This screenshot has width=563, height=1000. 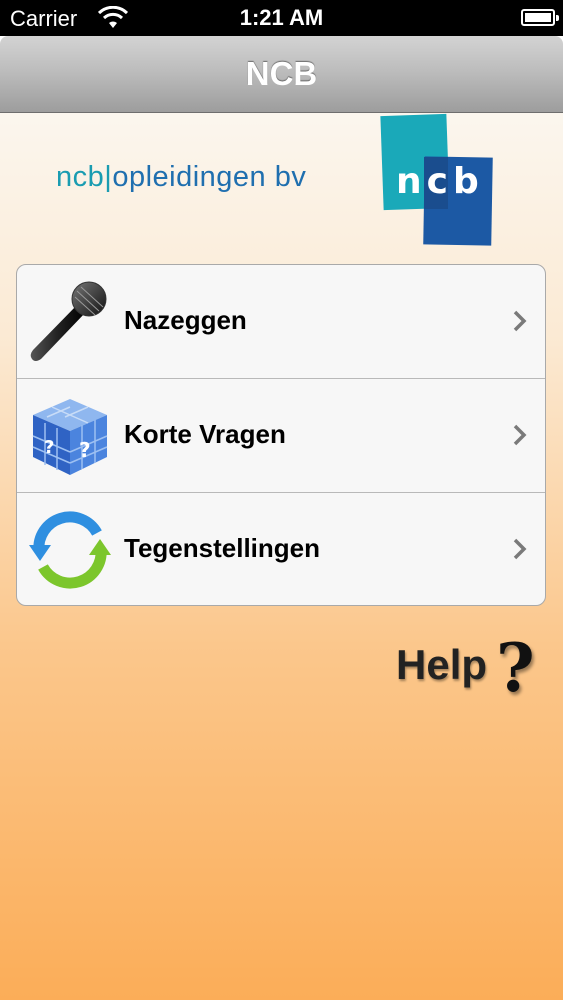 What do you see at coordinates (80, 177) in the screenshot?
I see `logo-ncb: ncb` at bounding box center [80, 177].